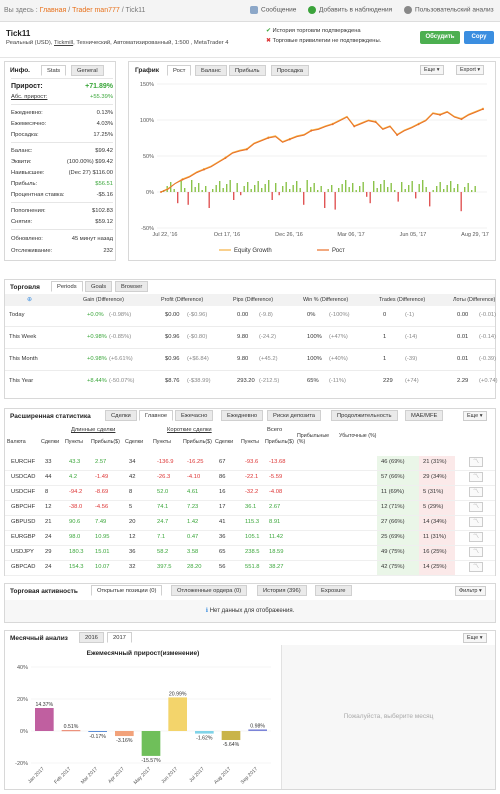  Describe the element at coordinates (20, 70) in the screenshot. I see `info-title: Инфо.` at that location.